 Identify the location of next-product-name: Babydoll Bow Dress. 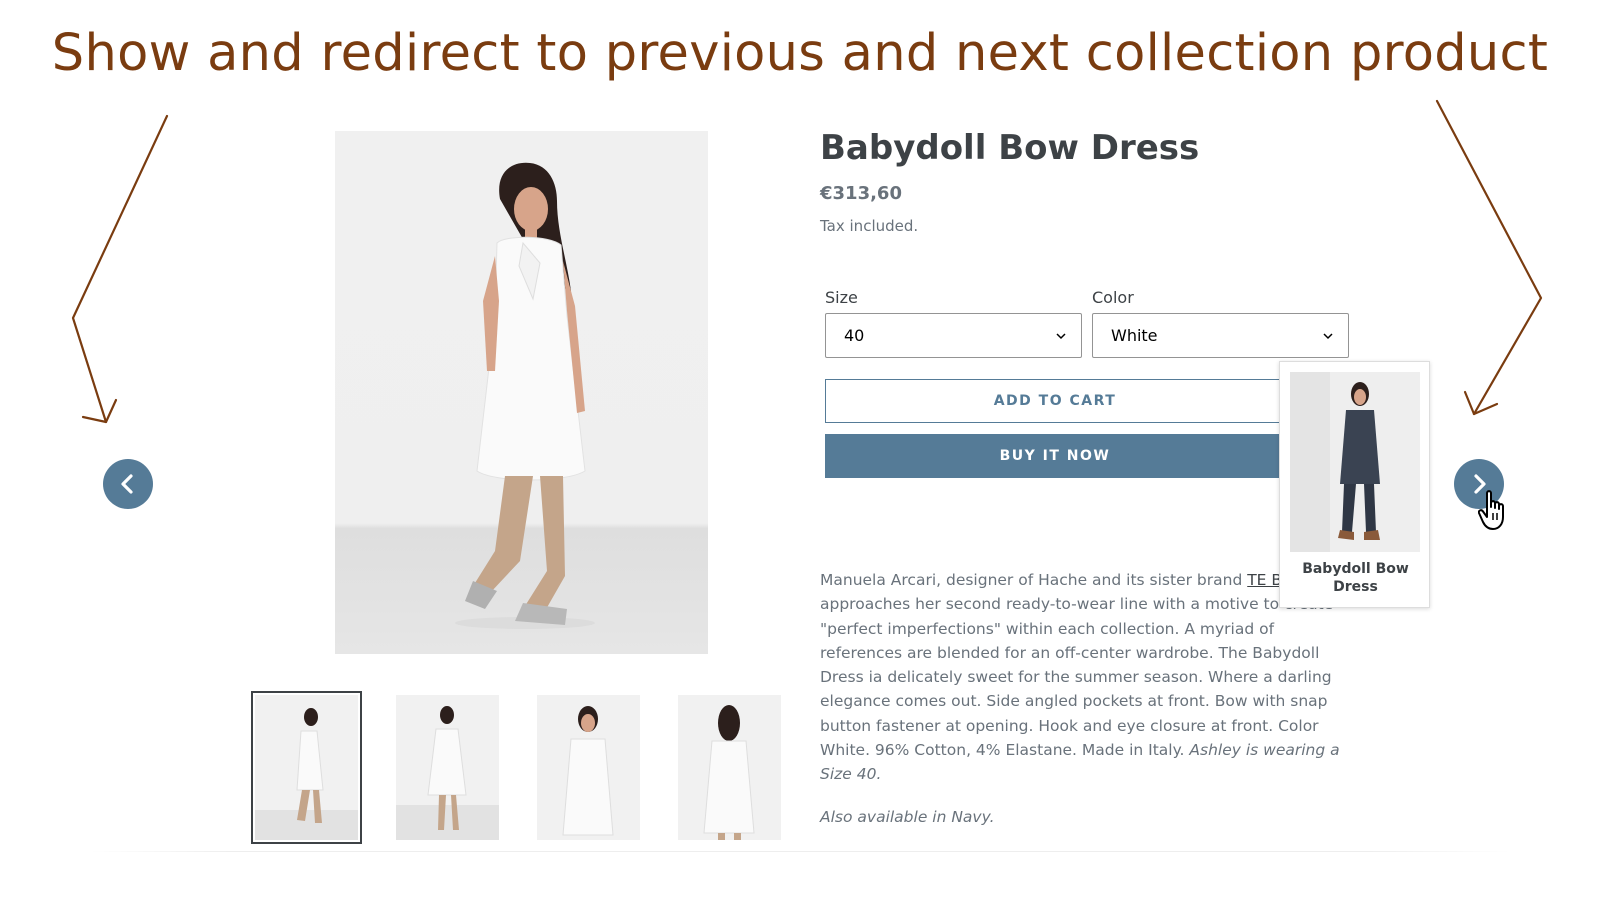
(1355, 578).